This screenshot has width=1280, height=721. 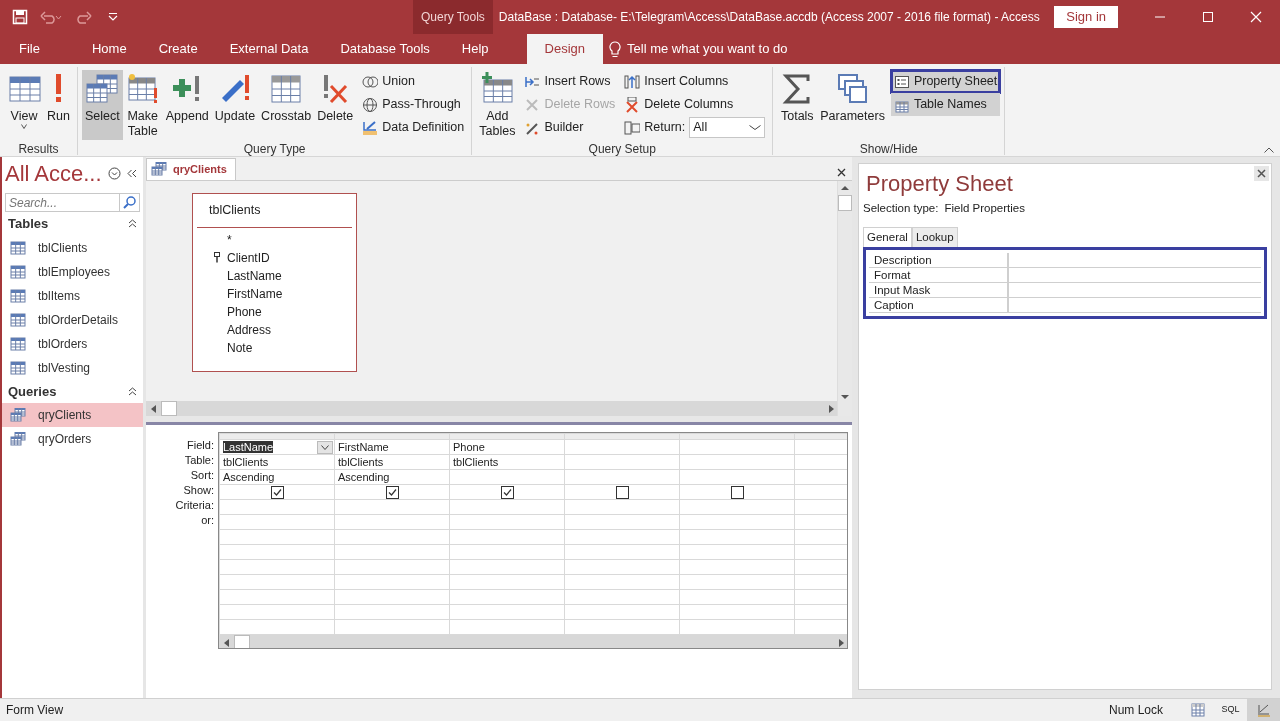 What do you see at coordinates (499, 420) in the screenshot?
I see `splitter-handle` at bounding box center [499, 420].